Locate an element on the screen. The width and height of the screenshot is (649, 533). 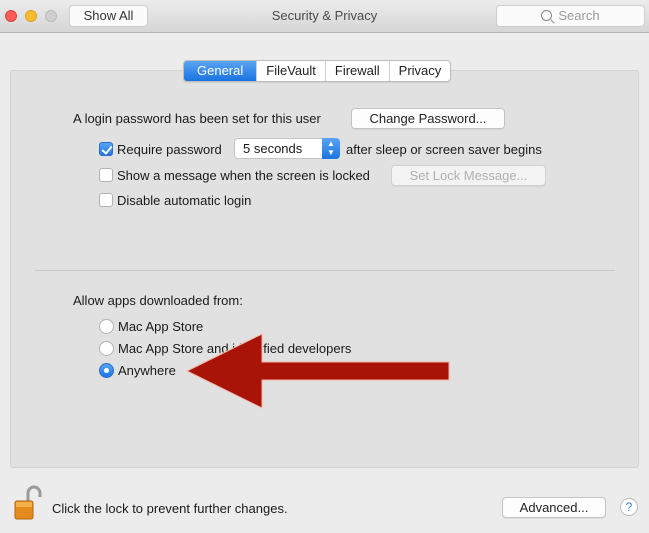
require-password-delay-select: 5 seconds ▲ ▼ is located at coordinates (287, 148).